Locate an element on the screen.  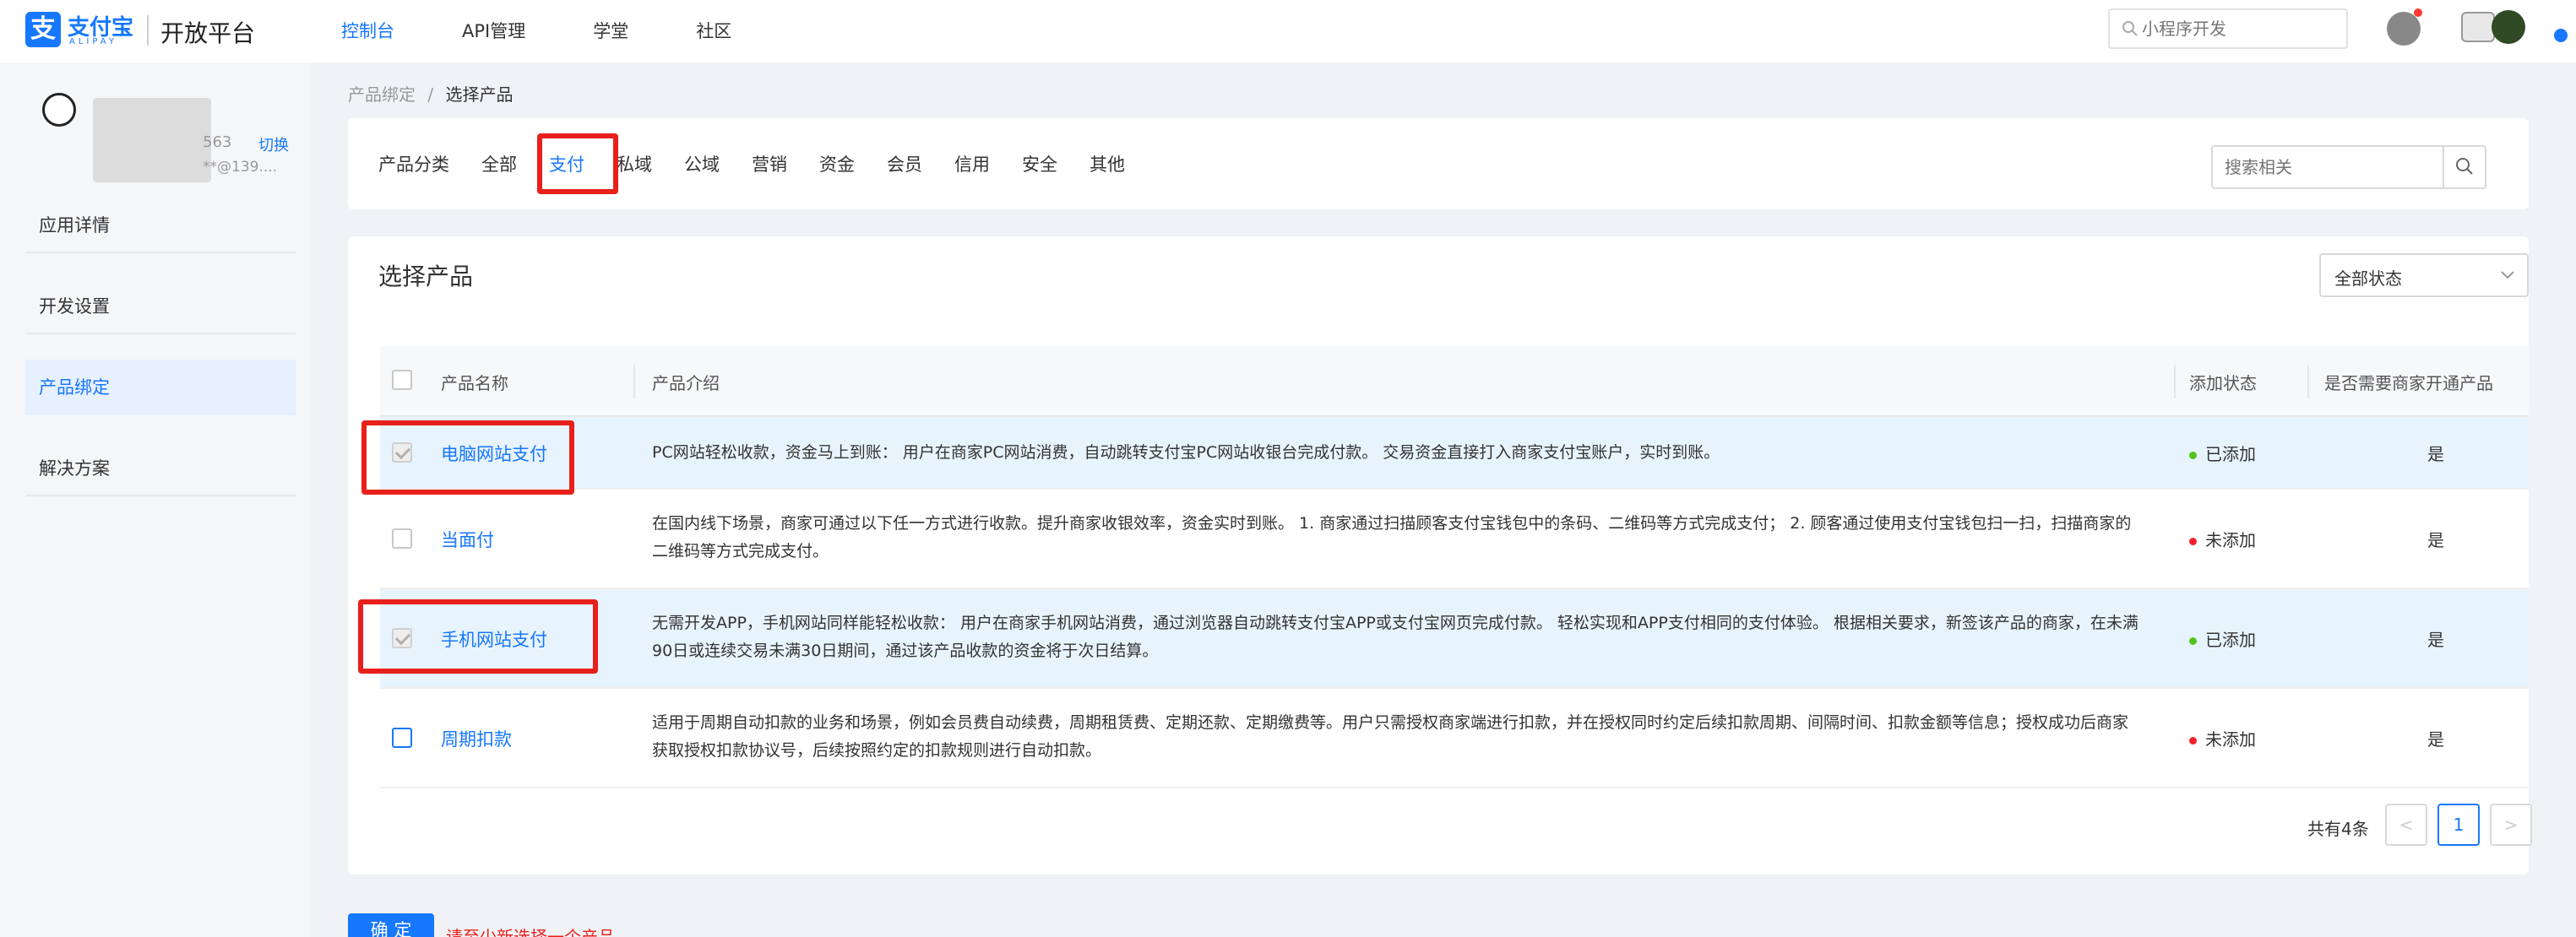
tab-public-domain: 公域 is located at coordinates (702, 163).